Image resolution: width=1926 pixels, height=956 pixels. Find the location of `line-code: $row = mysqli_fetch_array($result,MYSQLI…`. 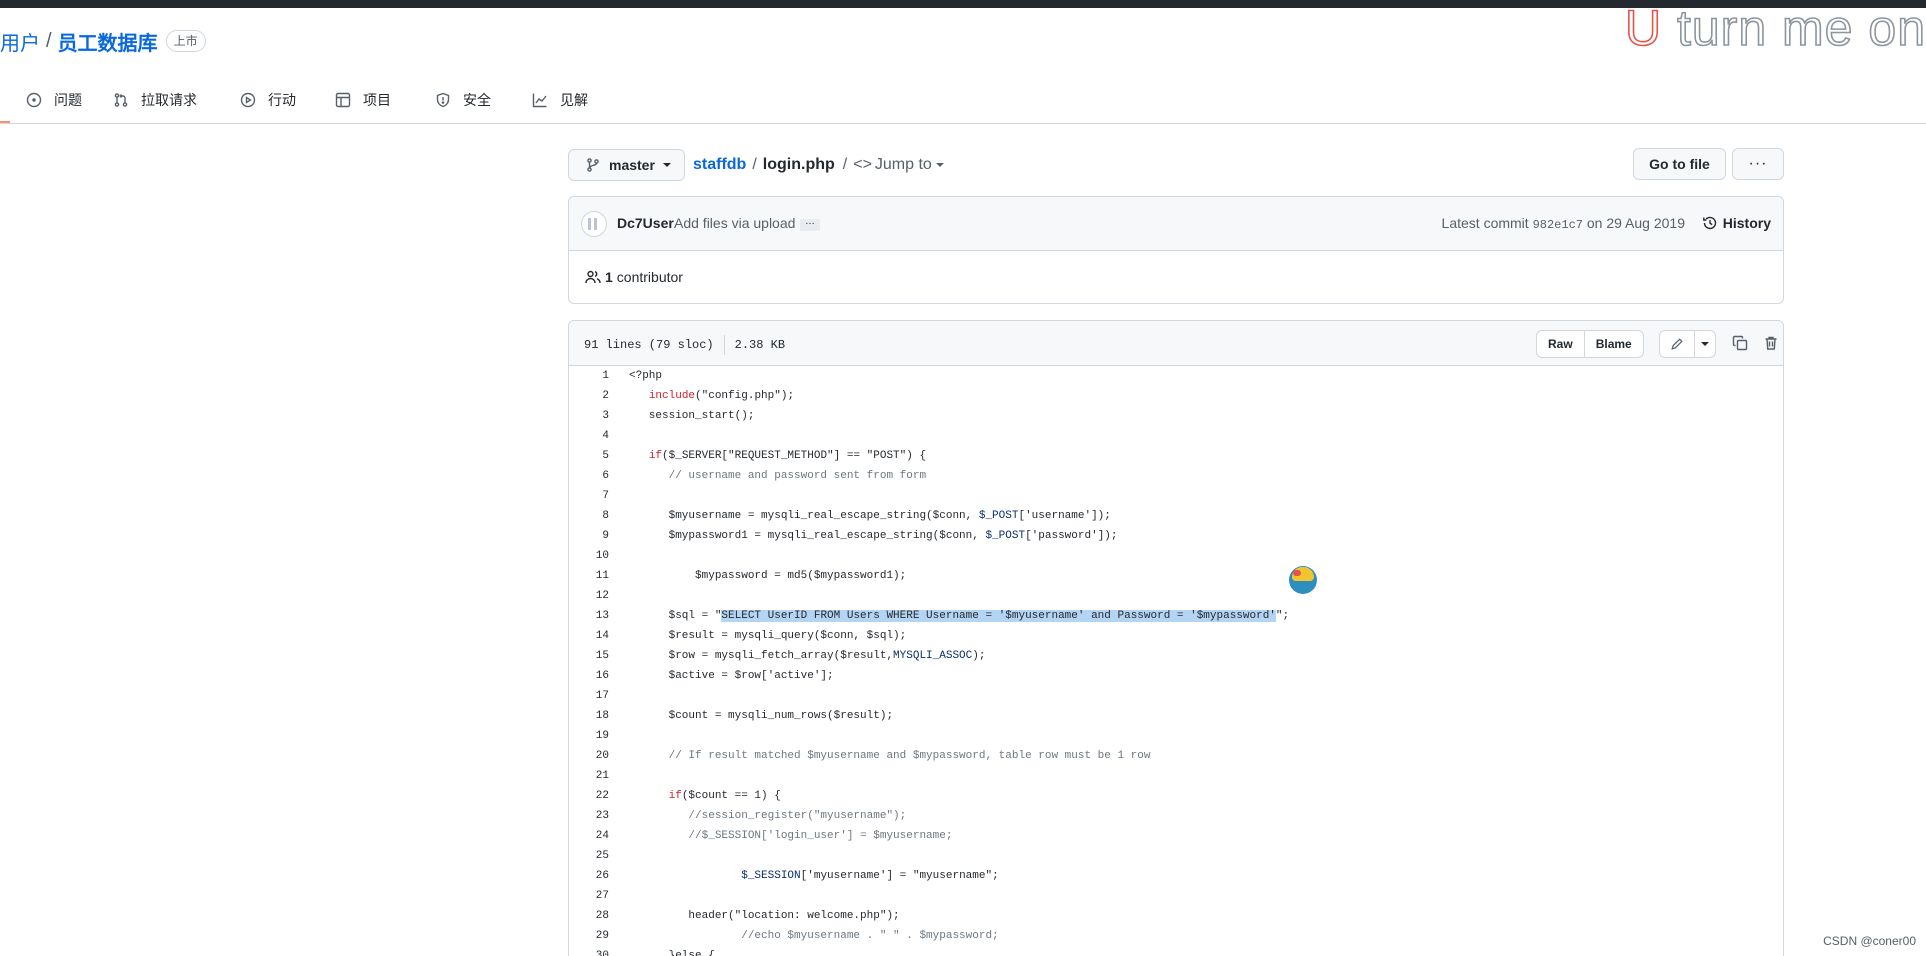

line-code: $row = mysqli_fetch_array($result,MYSQLI… is located at coordinates (807, 656).